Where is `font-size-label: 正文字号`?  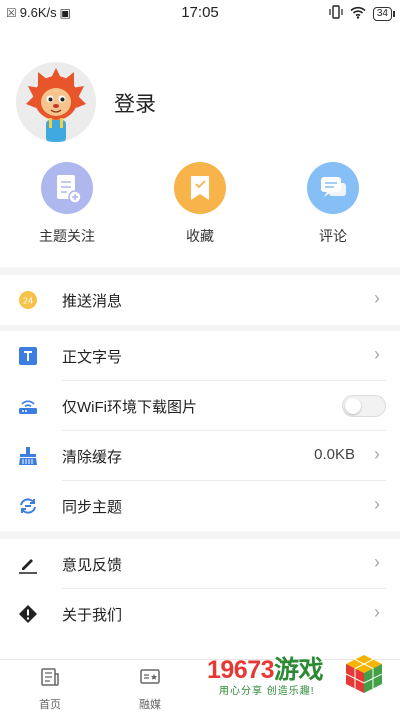
font-size-label: 正文字号 is located at coordinates (92, 357).